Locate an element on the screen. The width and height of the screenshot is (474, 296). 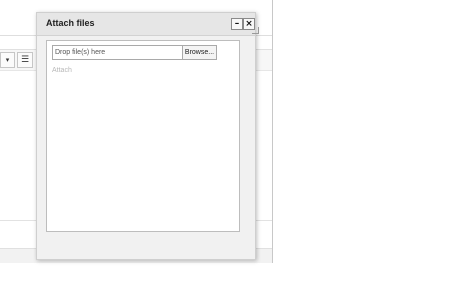
caret-down-icon: ▾ is located at coordinates (7, 60).